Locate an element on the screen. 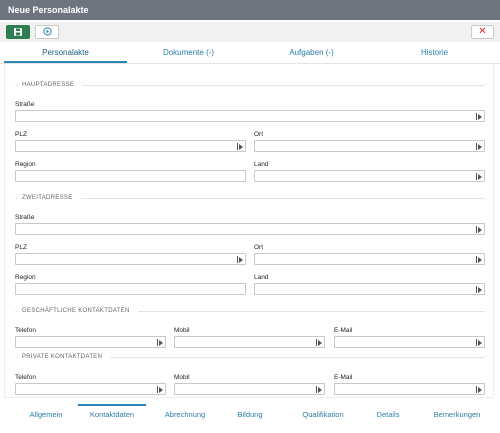 This screenshot has width=500, height=433. telefon-input is located at coordinates (90, 342).